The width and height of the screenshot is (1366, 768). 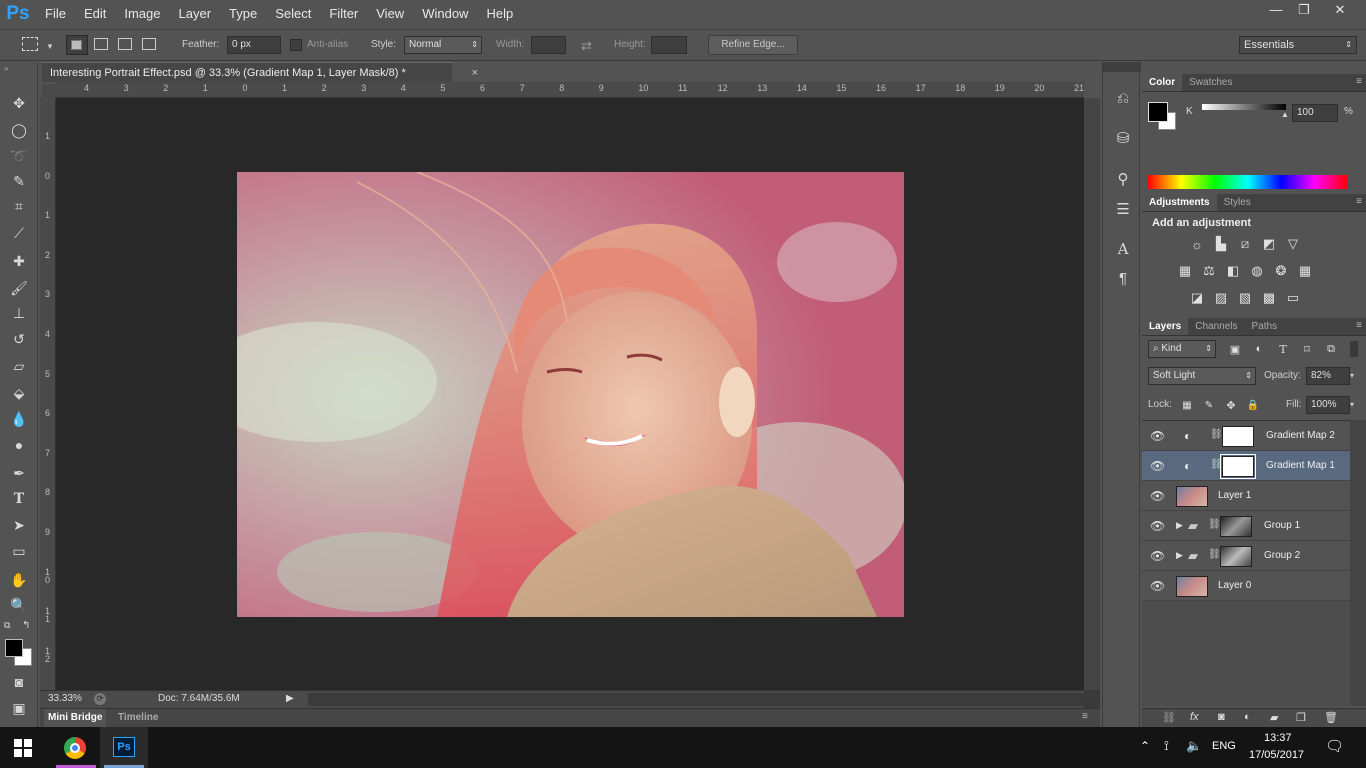 I want to click on mask-icon: ◙, so click(x=1221, y=717).